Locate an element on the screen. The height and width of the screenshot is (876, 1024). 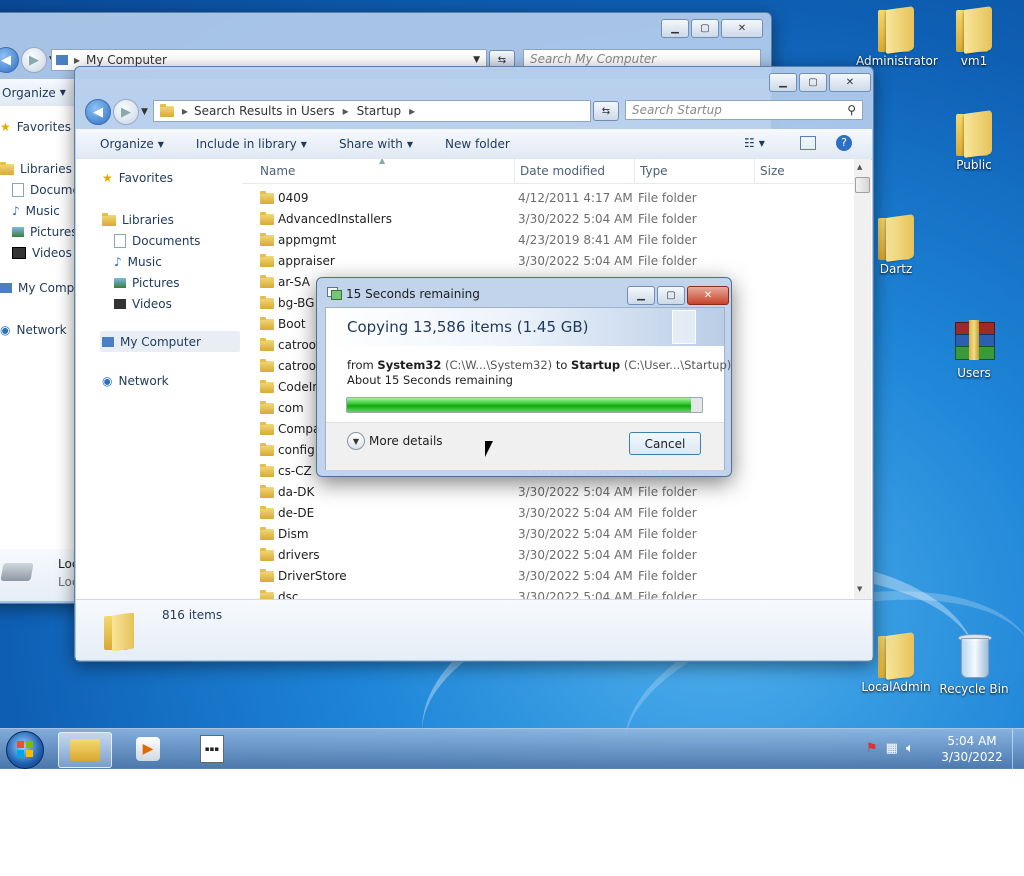
file-row: dsc 3/30/2022 5:04 AM File folder is located at coordinates (548, 593).